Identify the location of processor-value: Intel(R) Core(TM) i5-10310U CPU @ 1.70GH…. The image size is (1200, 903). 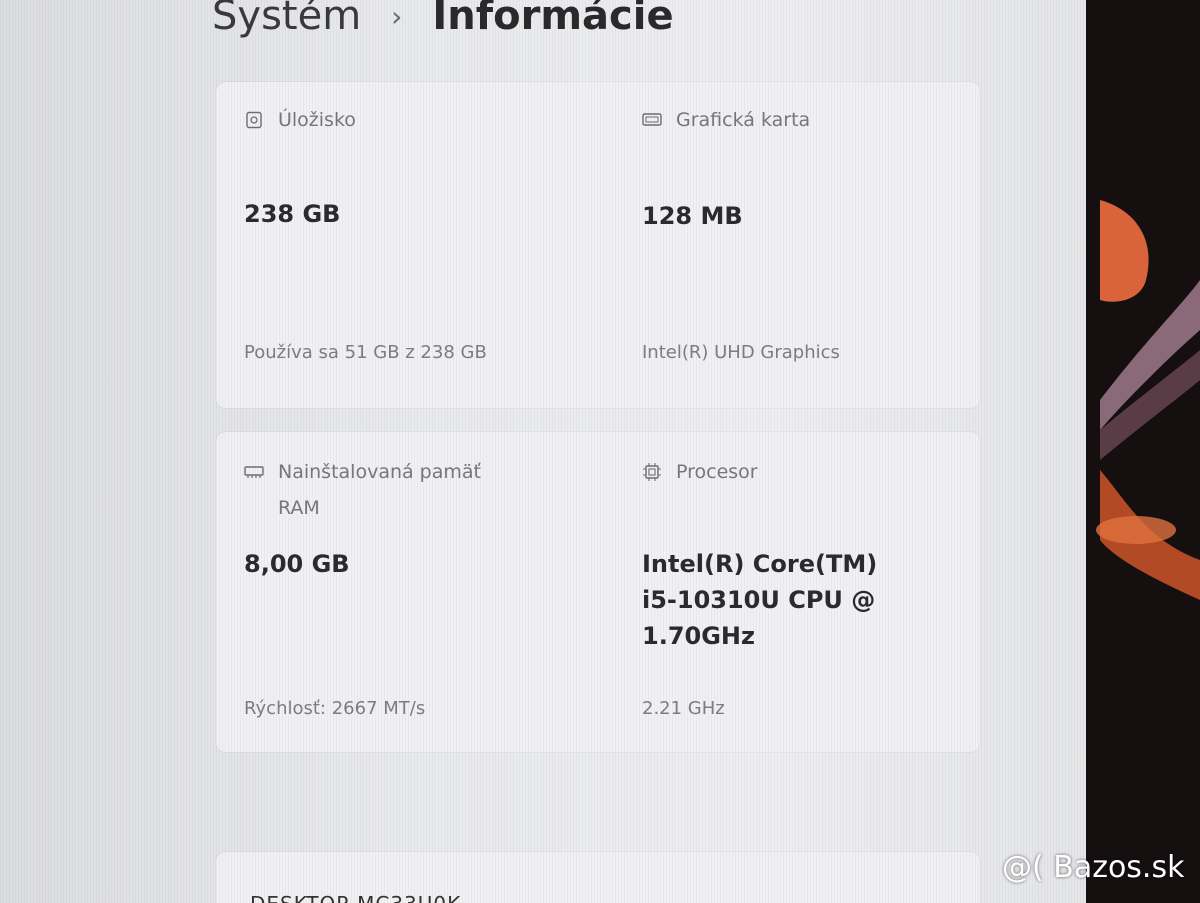
(760, 600).